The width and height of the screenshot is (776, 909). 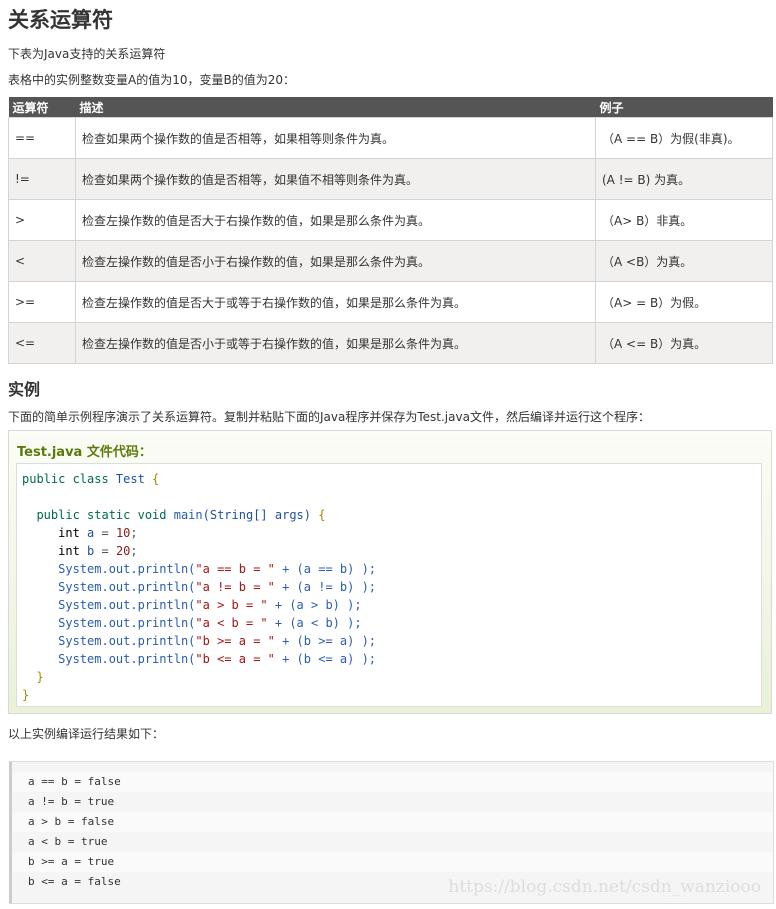 I want to click on code-line: public static void main(String[] args) {, so click(x=389, y=515).